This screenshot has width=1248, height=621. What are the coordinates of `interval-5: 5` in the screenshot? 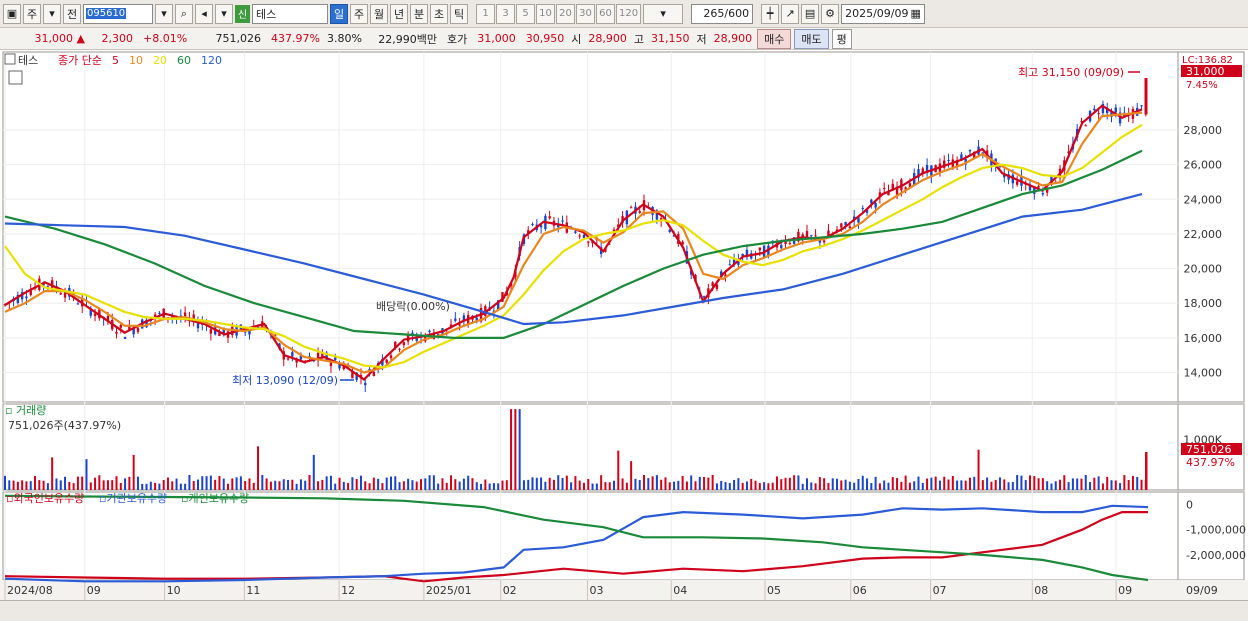 It's located at (525, 13).